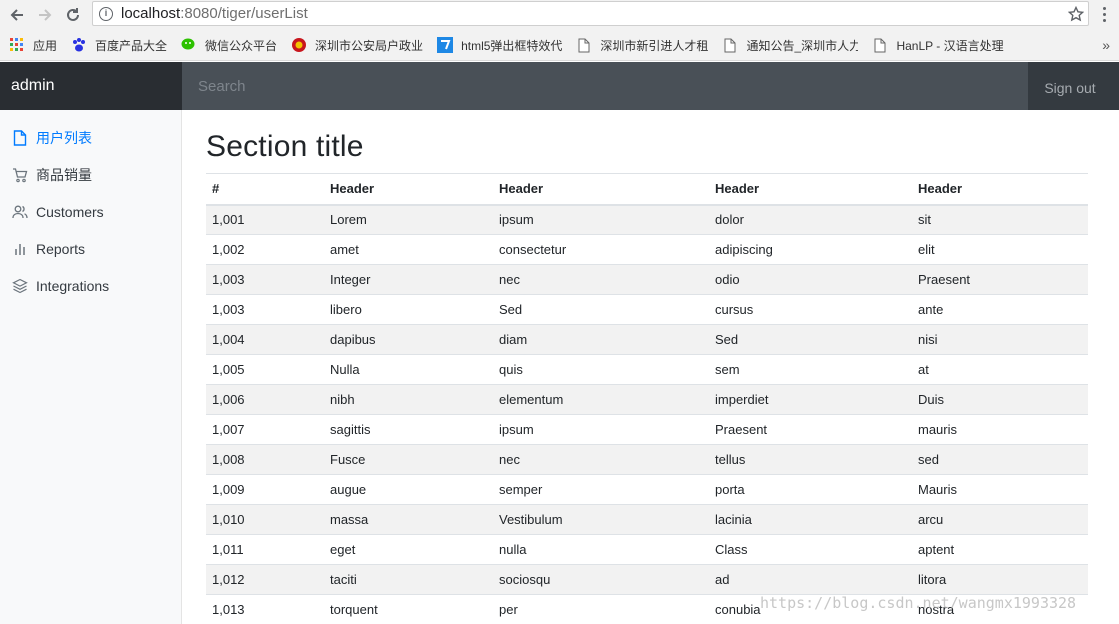 Image resolution: width=1119 pixels, height=624 pixels. What do you see at coordinates (20, 286) in the screenshot?
I see `layers-icon` at bounding box center [20, 286].